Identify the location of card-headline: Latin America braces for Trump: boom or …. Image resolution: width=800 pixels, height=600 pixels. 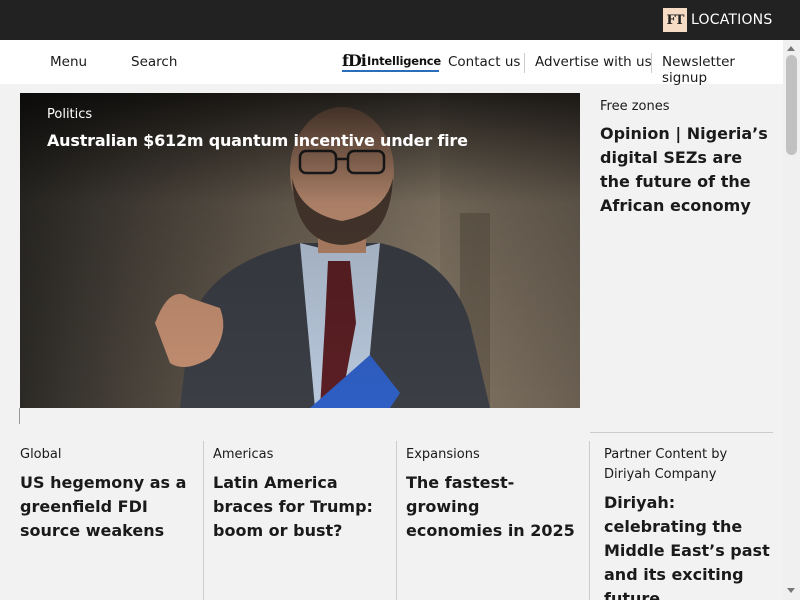
(300, 507).